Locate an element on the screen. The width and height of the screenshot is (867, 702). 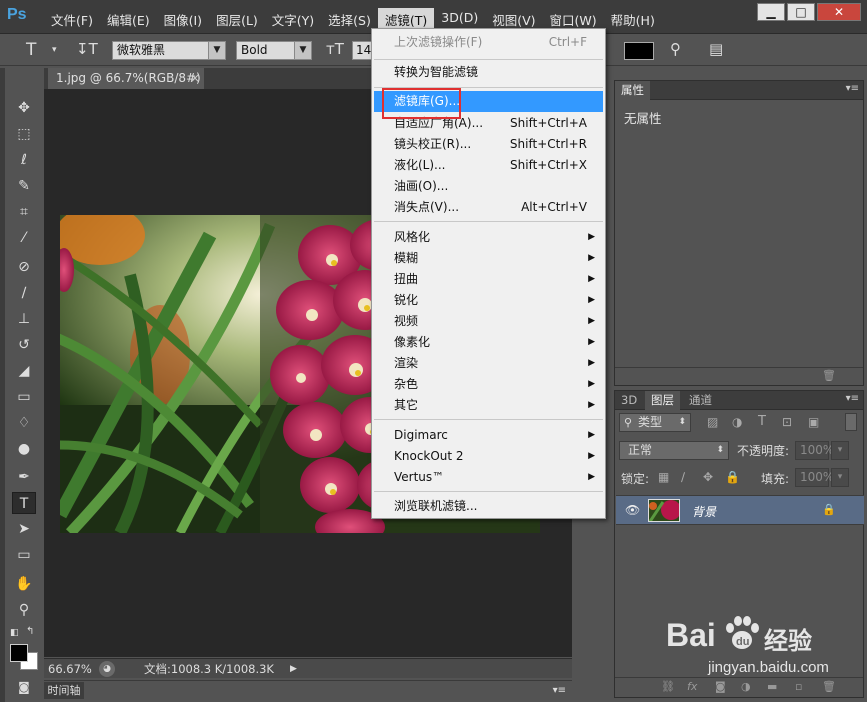
tab-channels: 通道 is located at coordinates (700, 400).